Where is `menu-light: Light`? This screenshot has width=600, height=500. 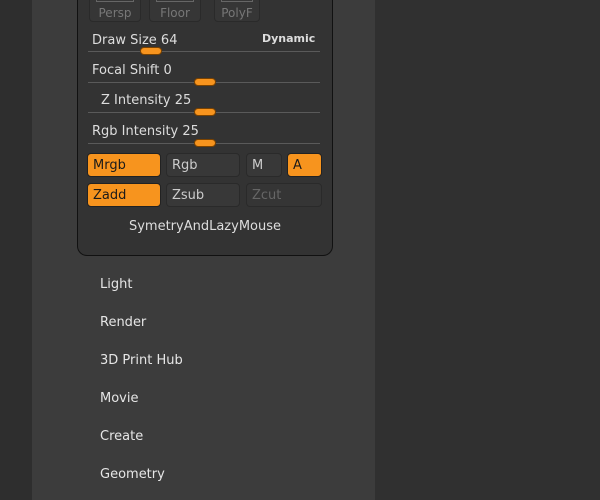 menu-light: Light is located at coordinates (116, 284).